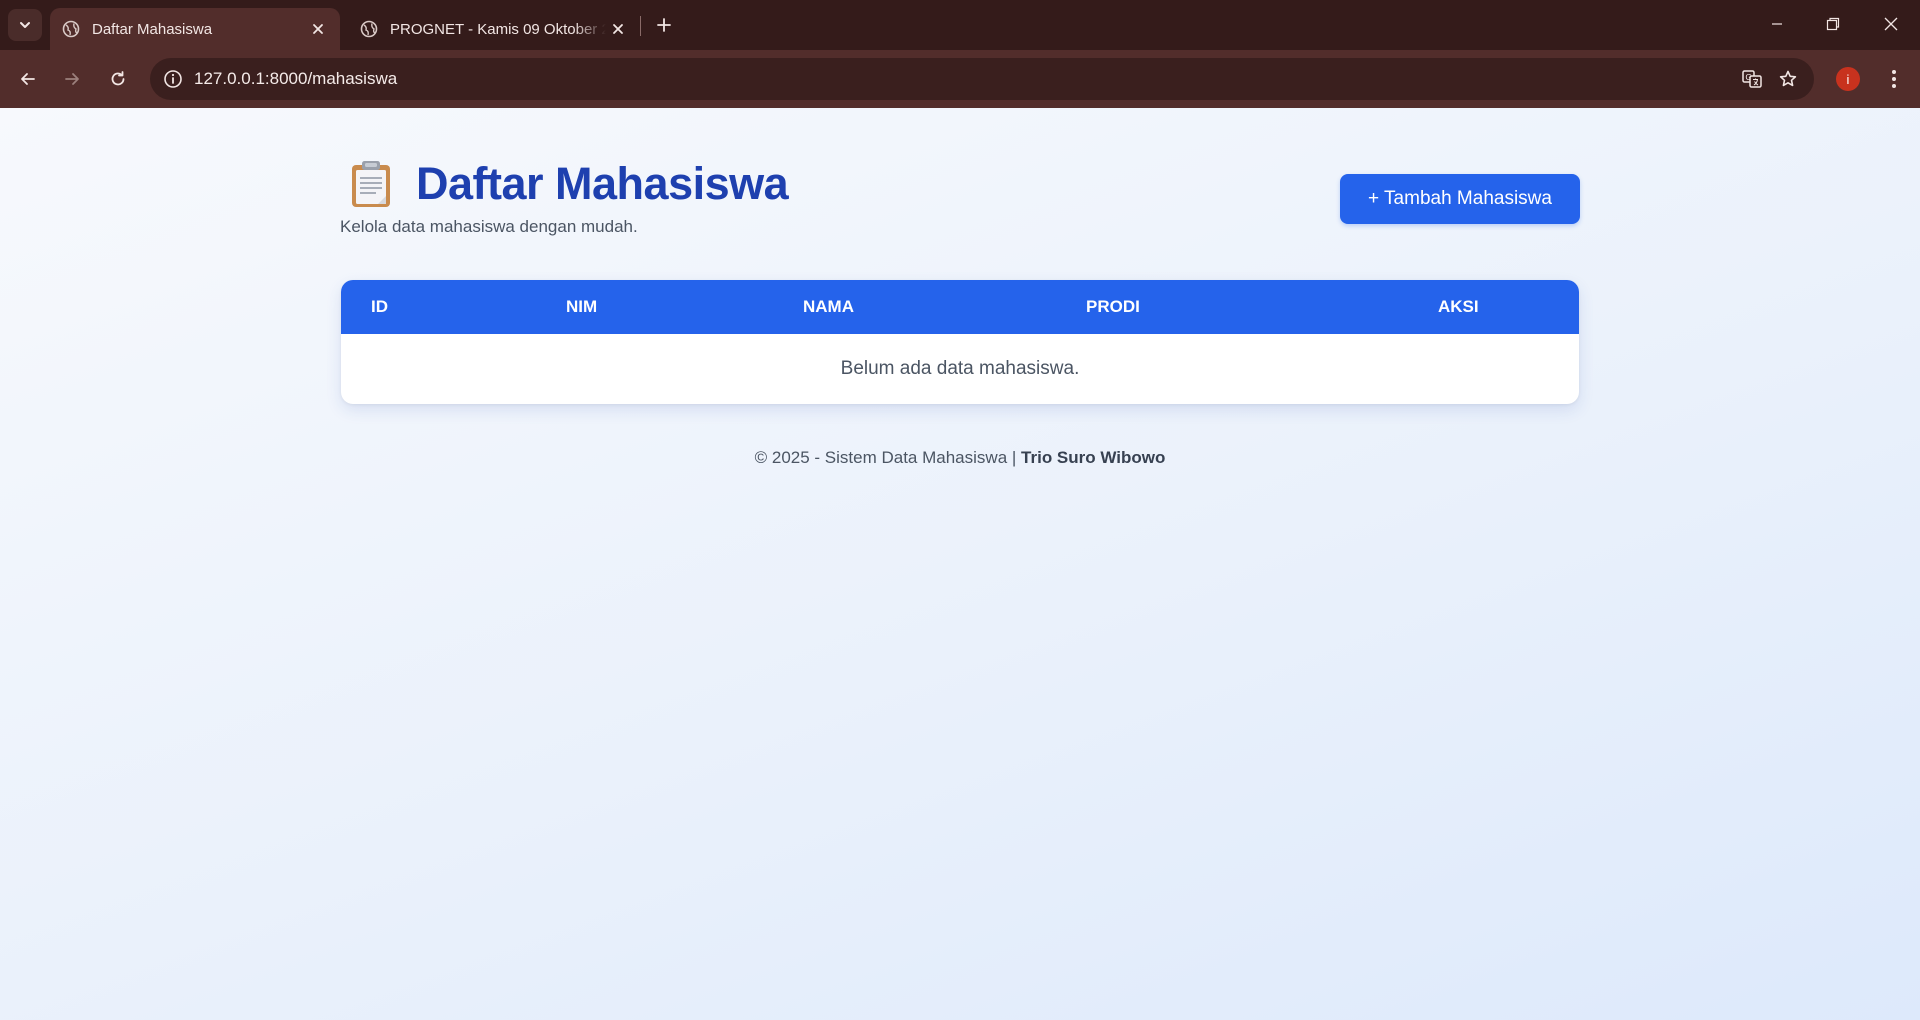 The width and height of the screenshot is (1920, 1020). I want to click on profile-avatar: i, so click(1848, 79).